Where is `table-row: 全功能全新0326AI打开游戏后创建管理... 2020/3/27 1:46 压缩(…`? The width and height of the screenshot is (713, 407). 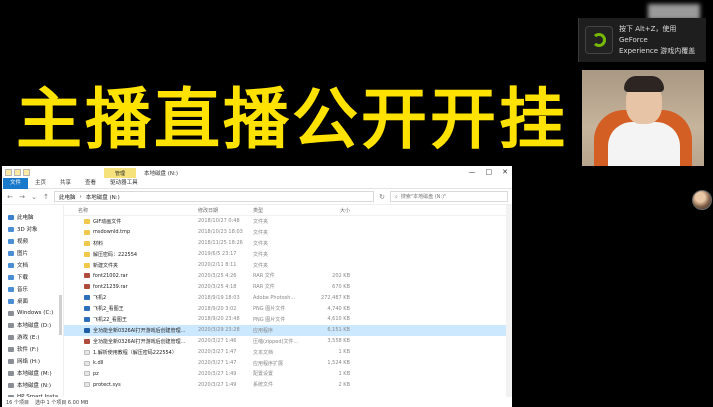 table-row: 全功能全新0326AI打开游戏后创建管理... 2020/3/27 1:46 压缩(… is located at coordinates (288, 341).